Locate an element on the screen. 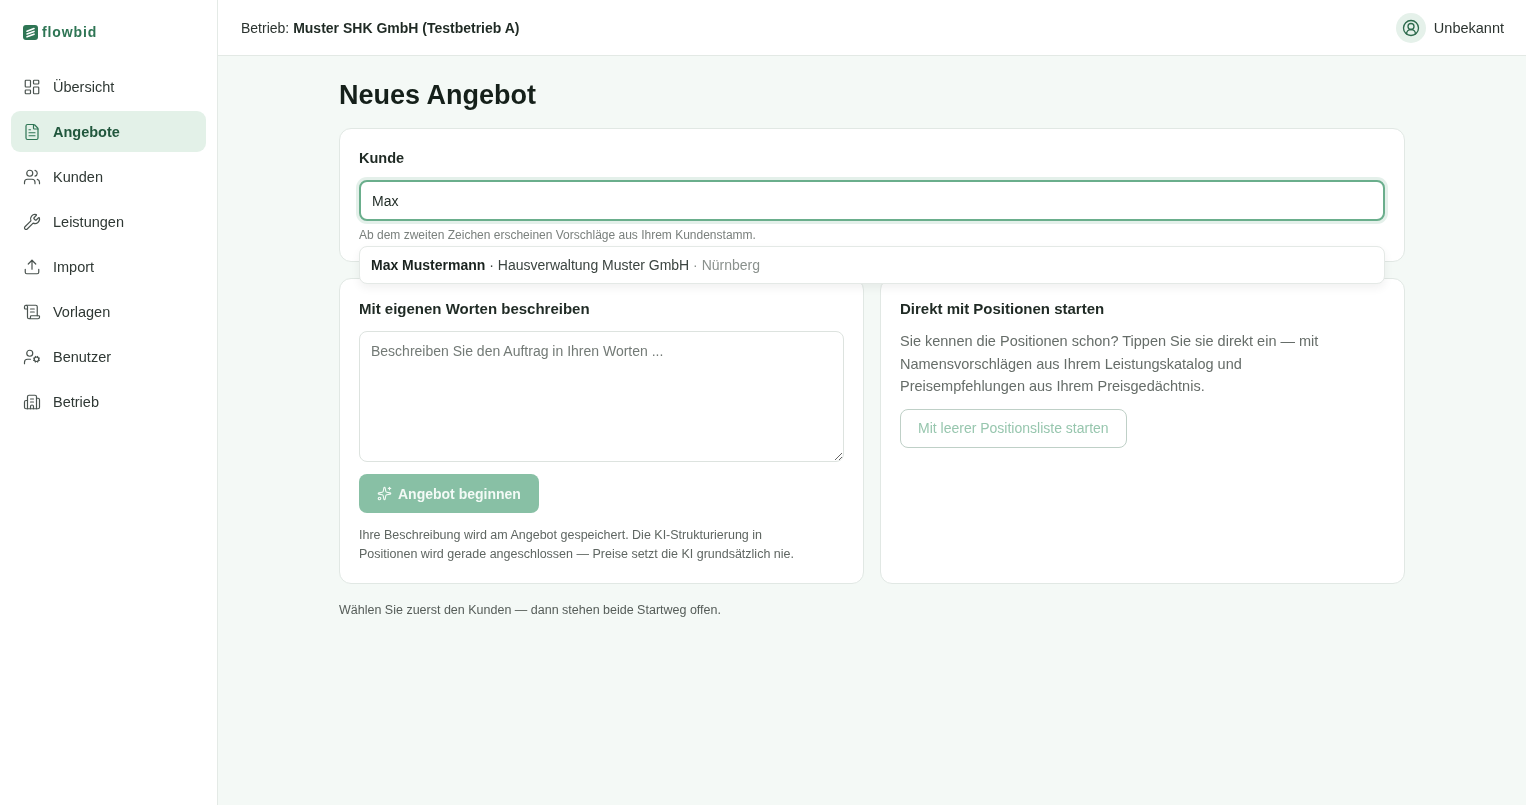 Image resolution: width=1526 pixels, height=805 pixels. card-title: Direkt mit Positionen starten is located at coordinates (1003, 309).